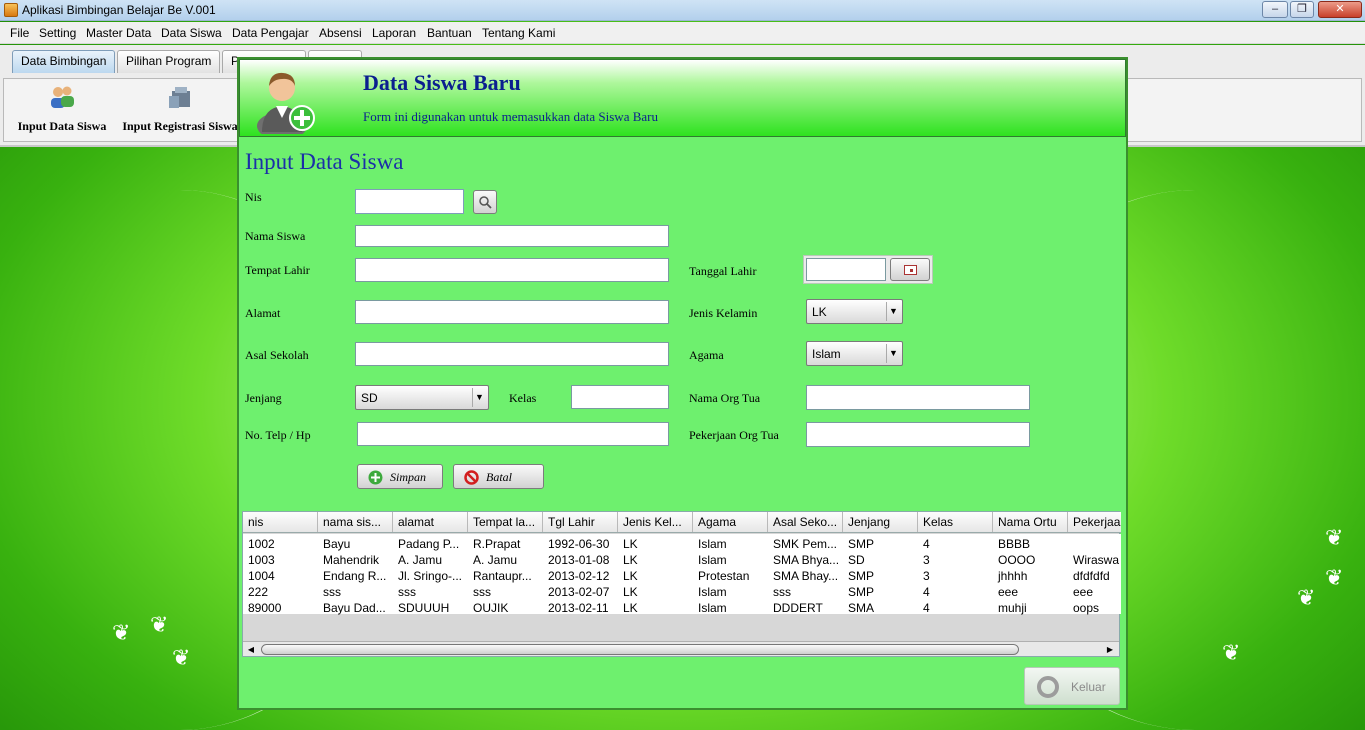 The height and width of the screenshot is (730, 1365). I want to click on maximize-button: ❐, so click(1302, 9).